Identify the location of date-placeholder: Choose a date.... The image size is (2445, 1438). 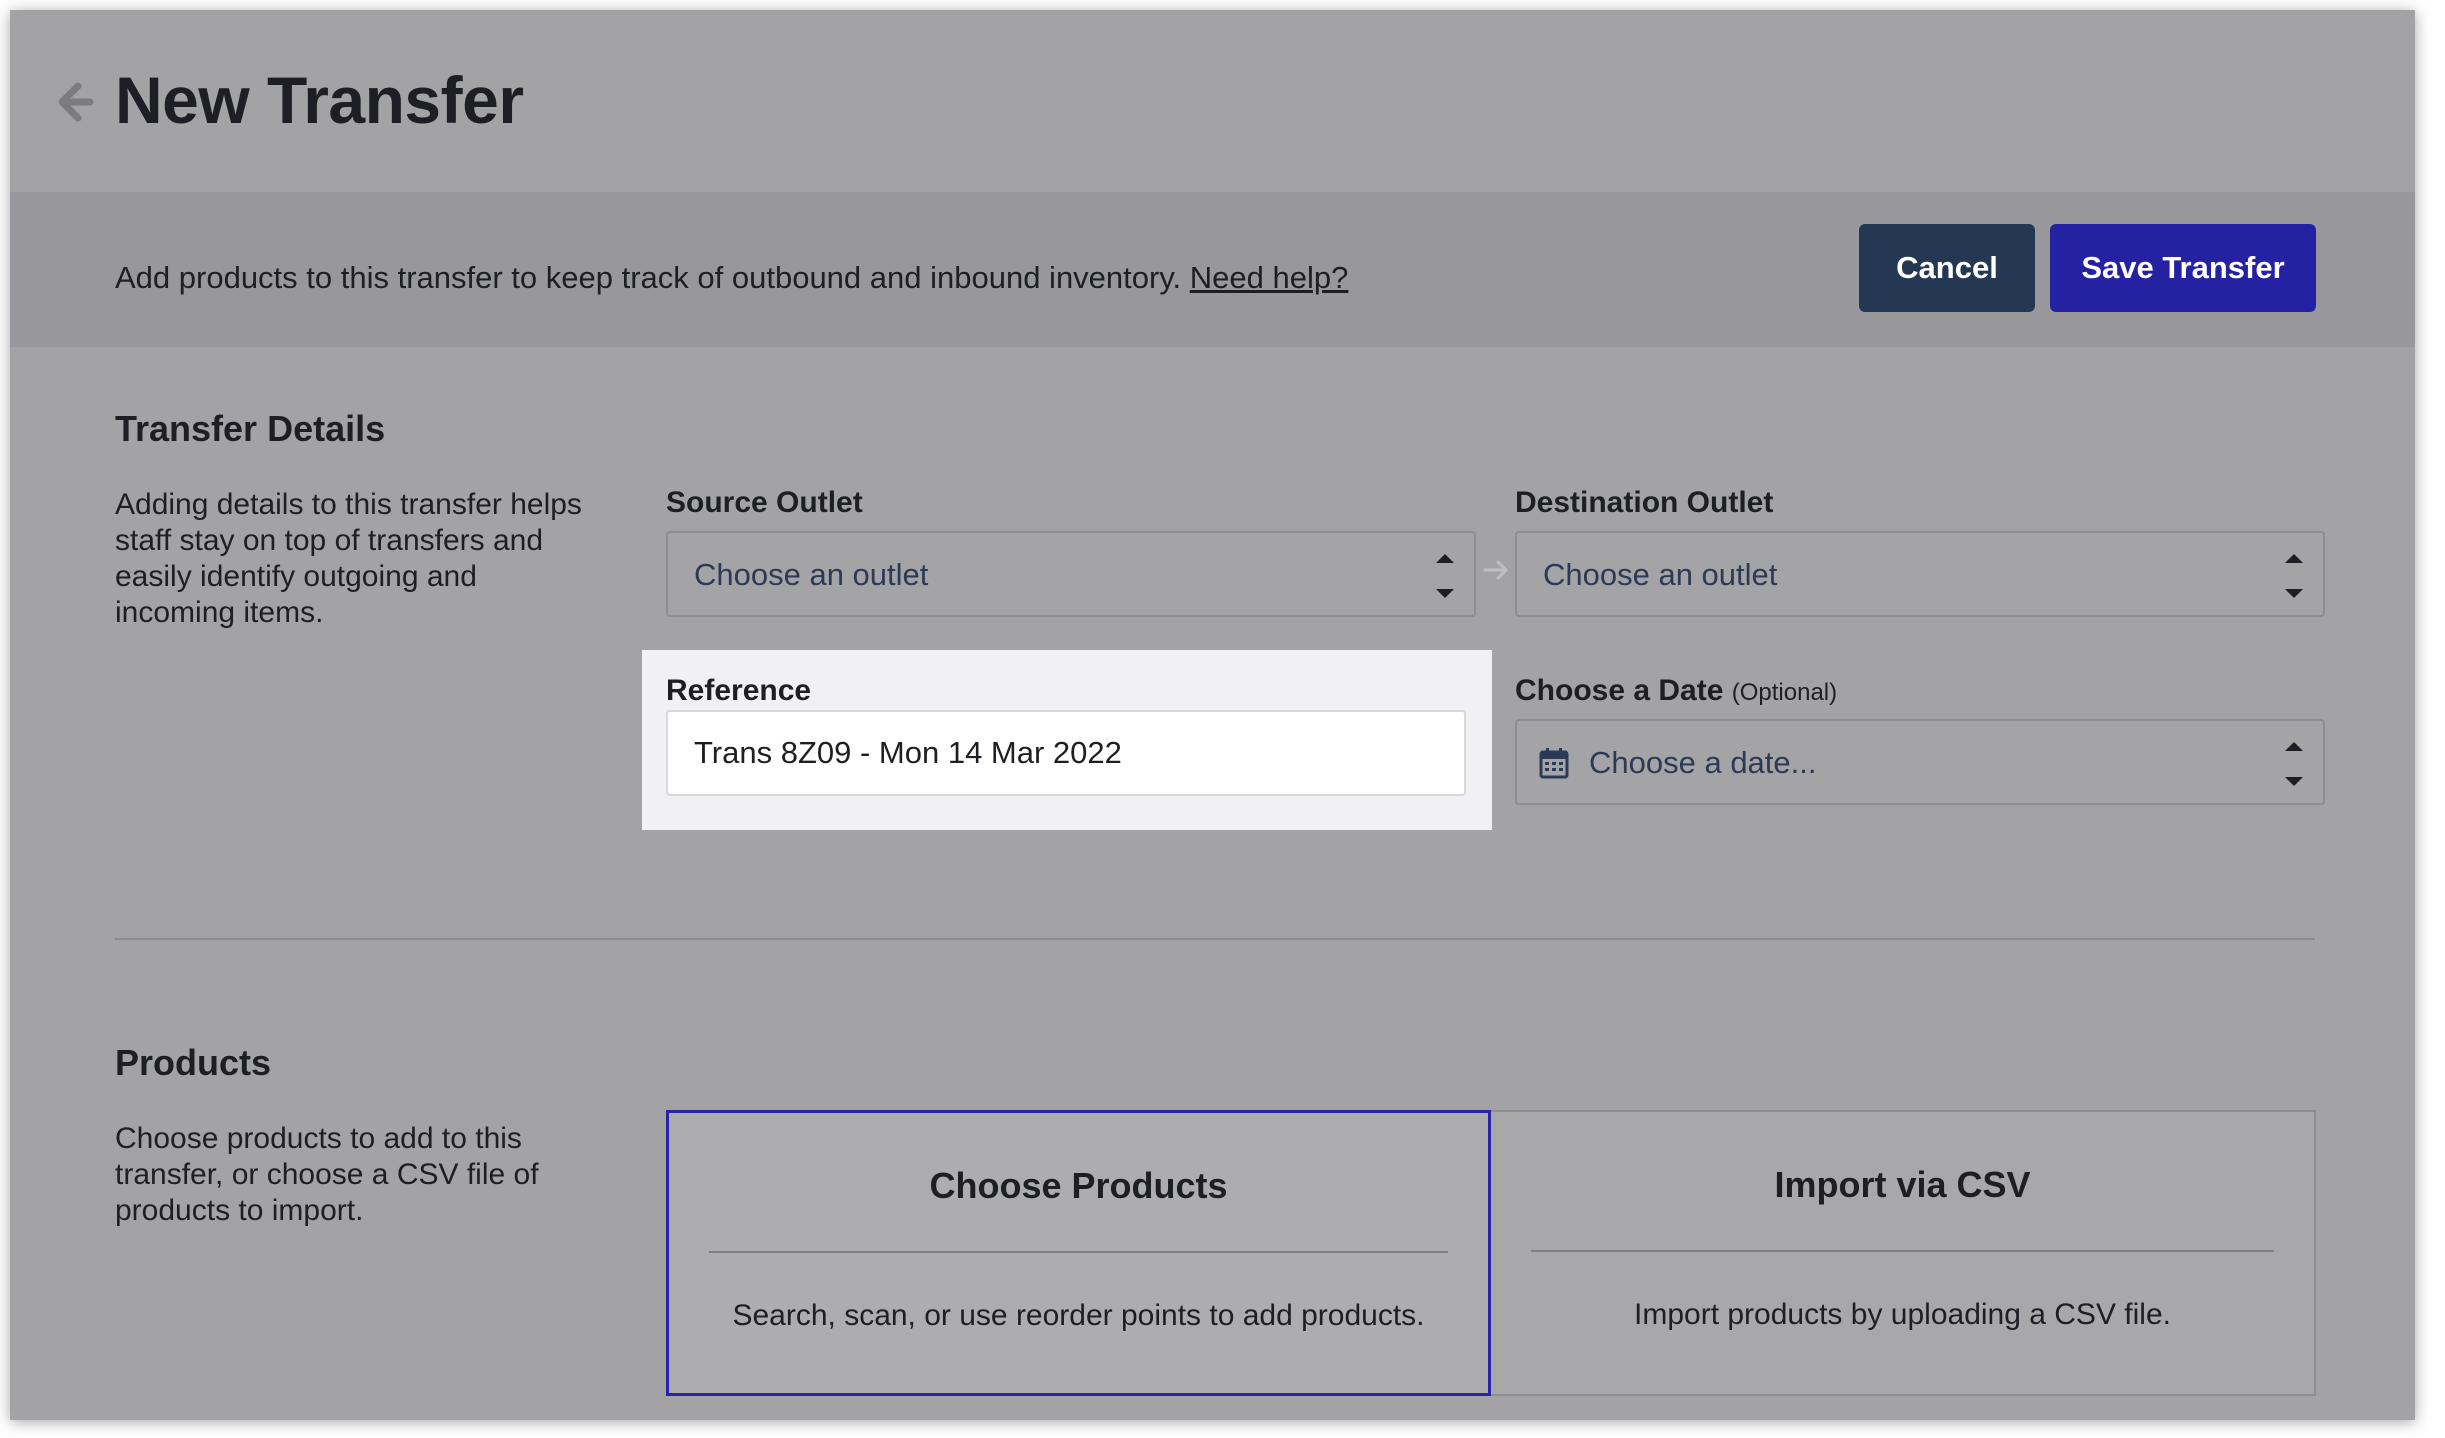
(1703, 762).